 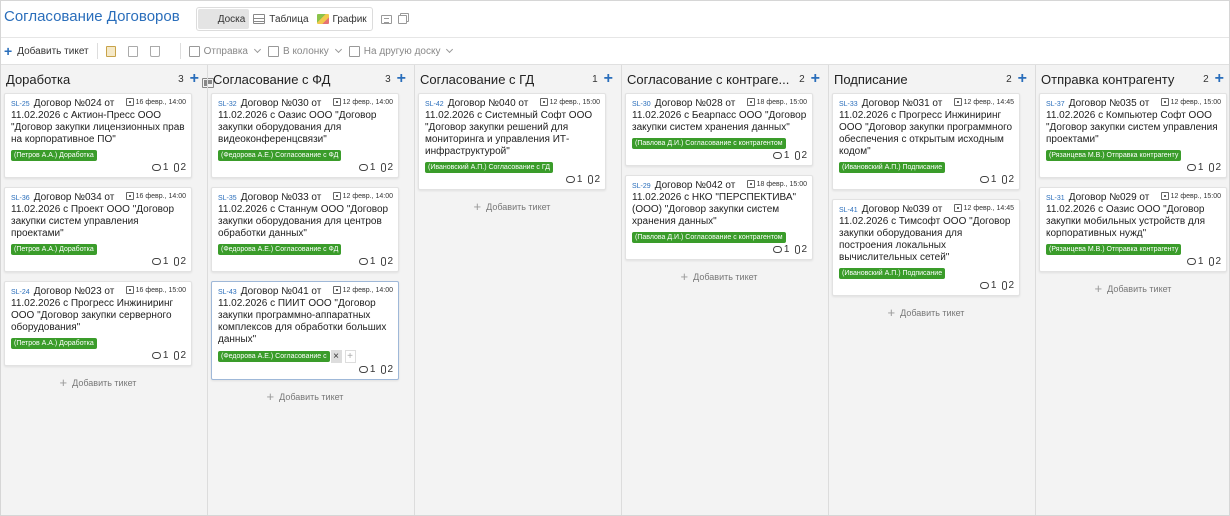 I want to click on status-badge: (Петров А.А.) Доработка, so click(x=54, y=155).